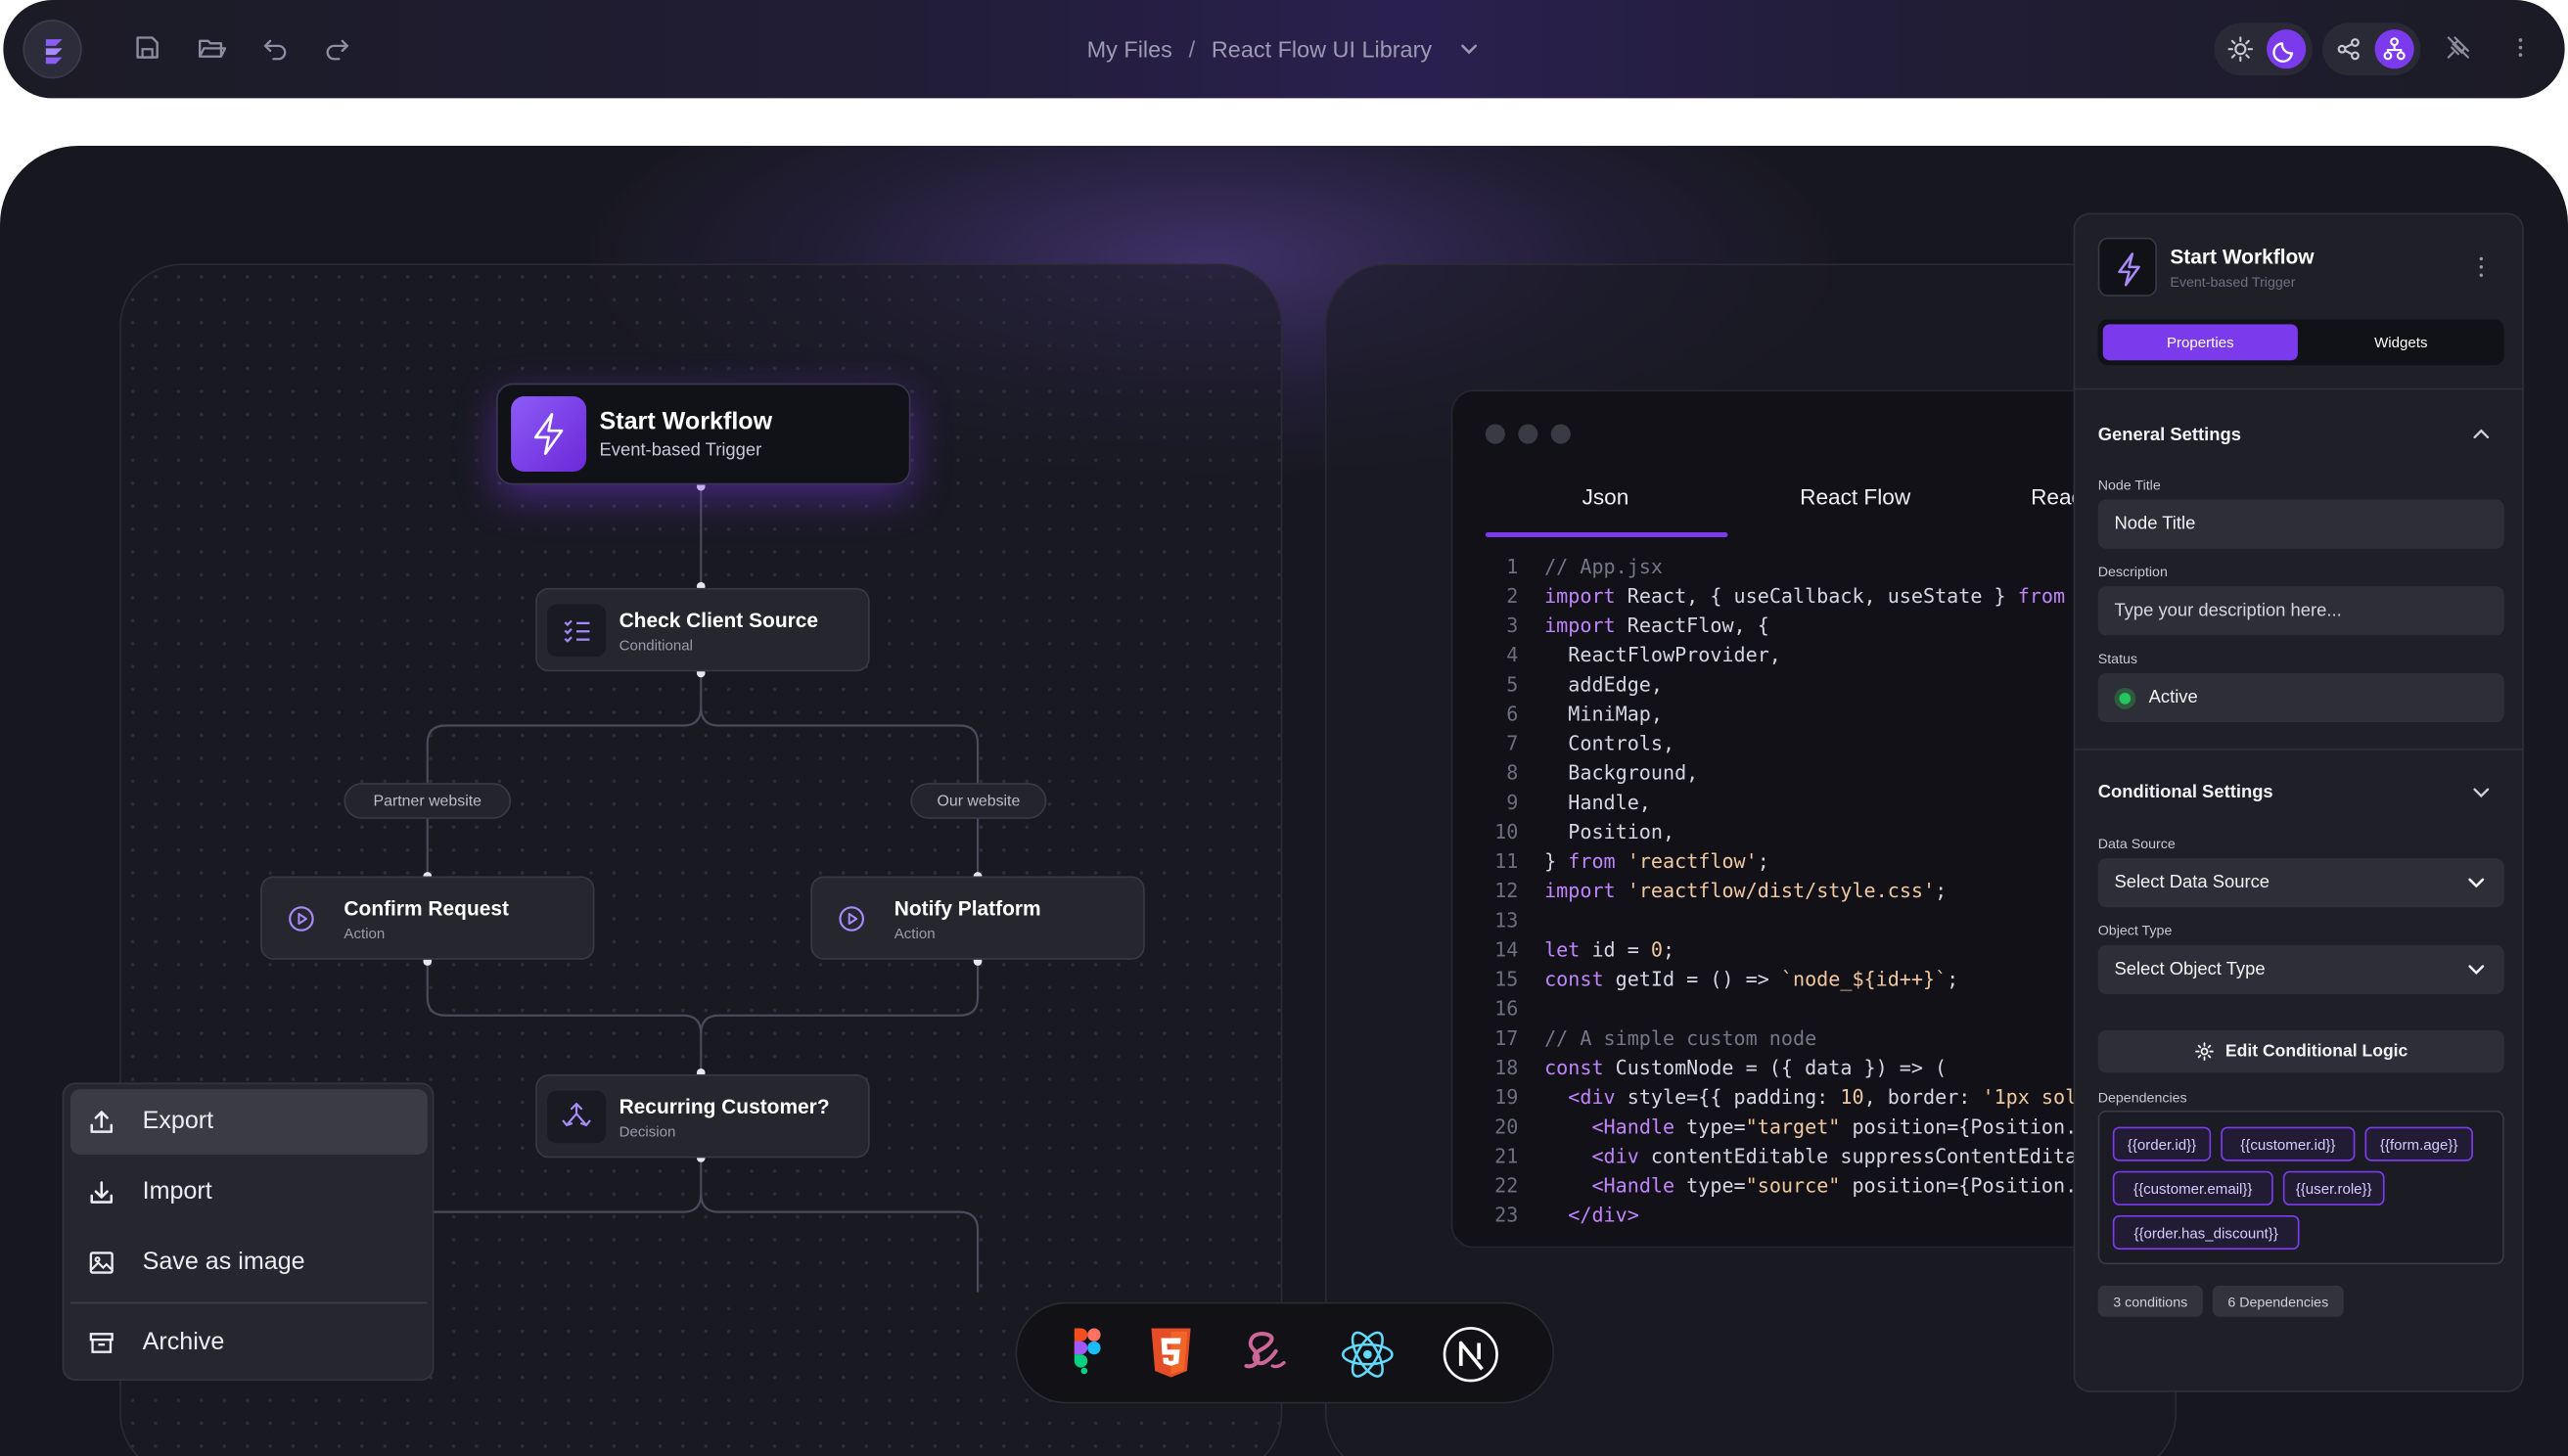  I want to click on menu-item-label: Import, so click(177, 1191).